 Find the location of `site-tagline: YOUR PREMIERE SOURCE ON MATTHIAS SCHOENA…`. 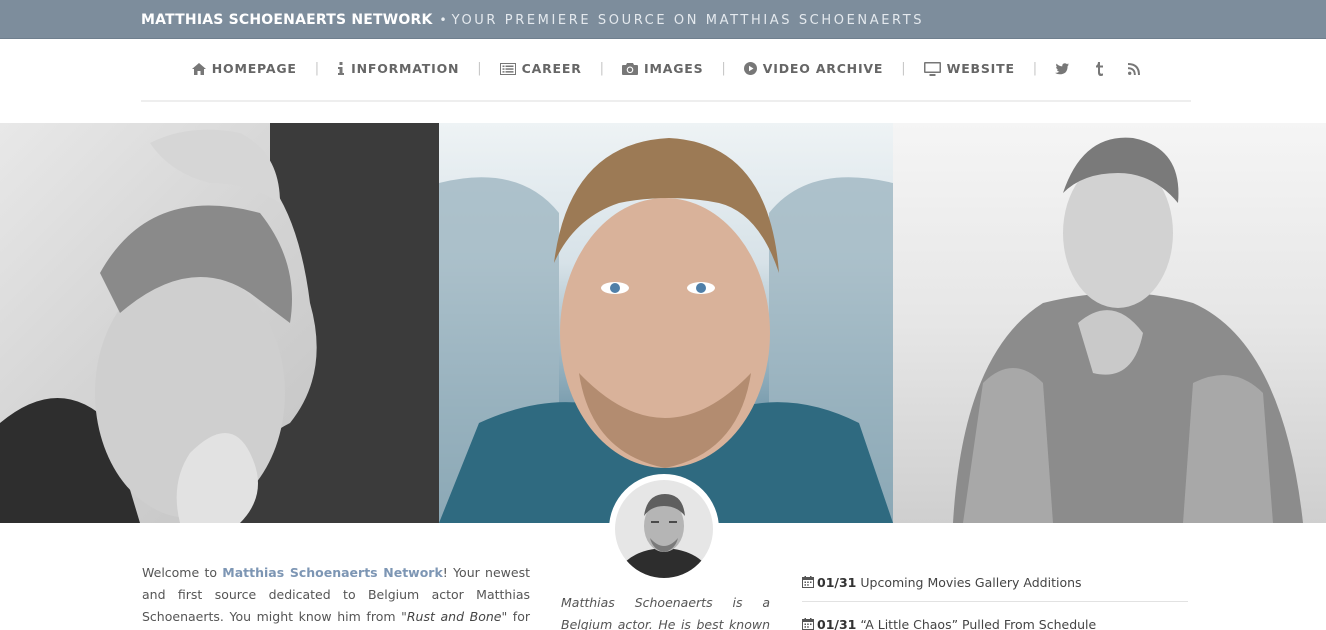

site-tagline: YOUR PREMIERE SOURCE ON MATTHIAS SCHOENA… is located at coordinates (688, 20).